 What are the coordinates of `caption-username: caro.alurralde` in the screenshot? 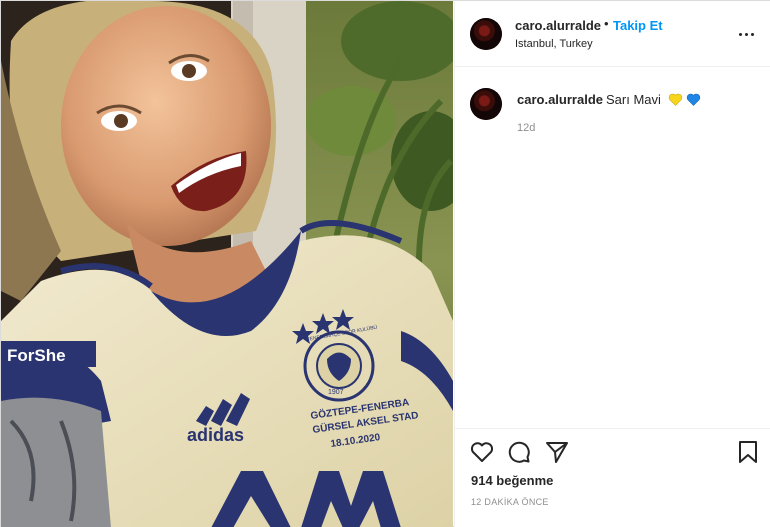 It's located at (560, 99).